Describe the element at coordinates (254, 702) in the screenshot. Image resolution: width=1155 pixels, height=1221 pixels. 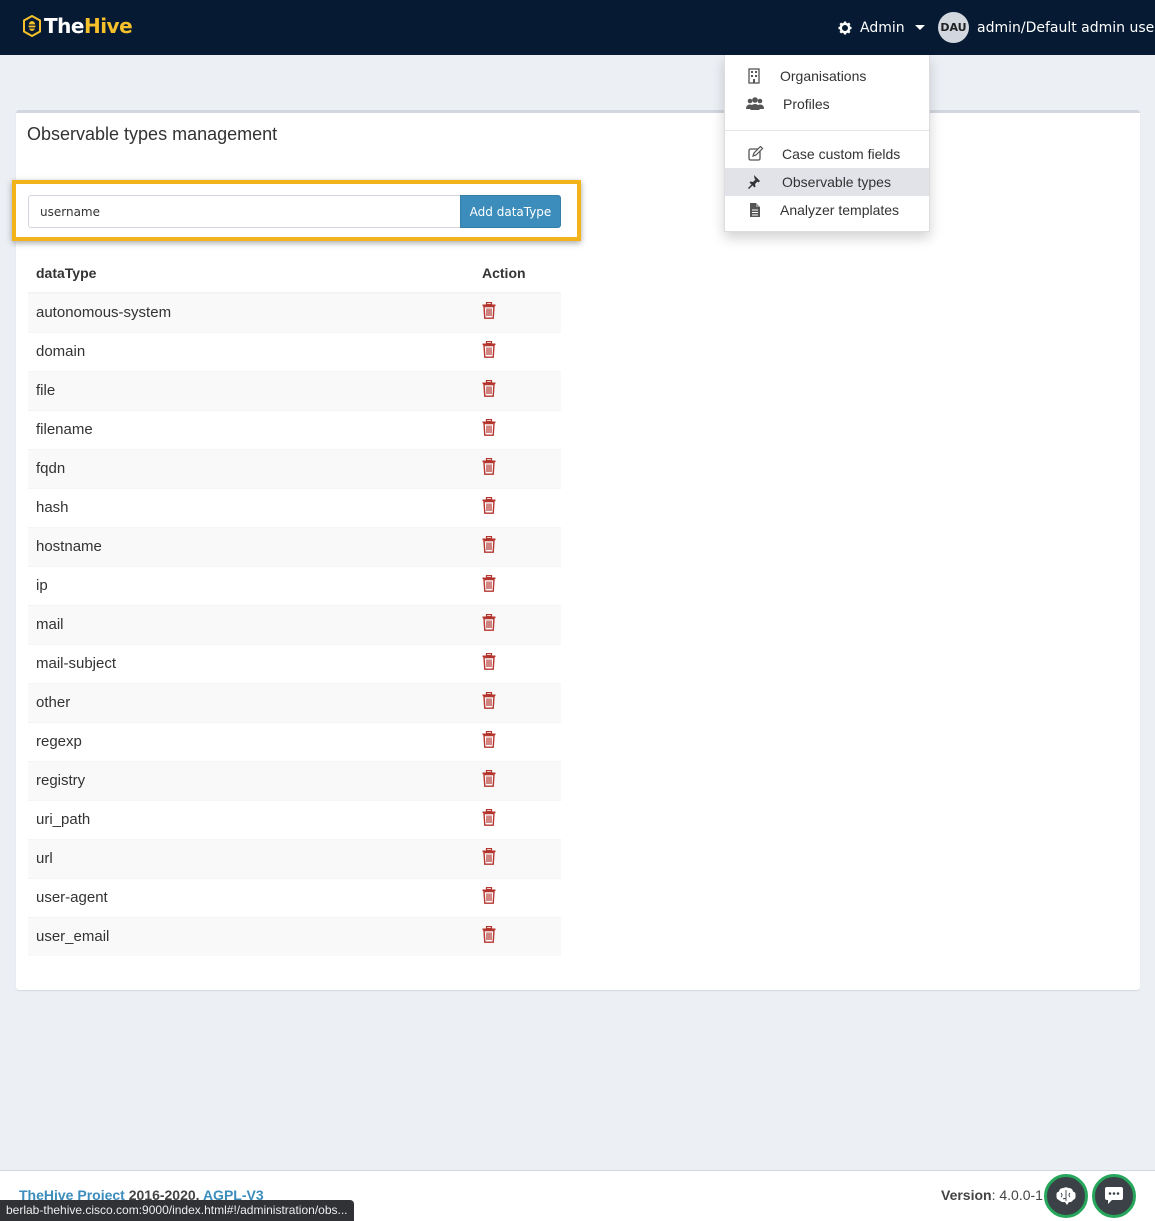
I see `datatype-name: other` at that location.